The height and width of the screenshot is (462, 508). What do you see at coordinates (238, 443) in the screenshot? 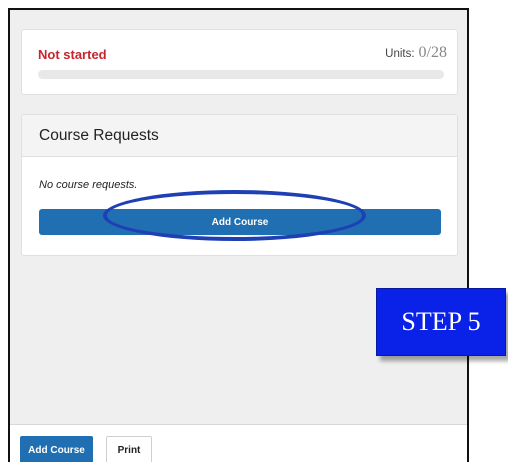
I see `bottom-action-bar: Add Course Print` at bounding box center [238, 443].